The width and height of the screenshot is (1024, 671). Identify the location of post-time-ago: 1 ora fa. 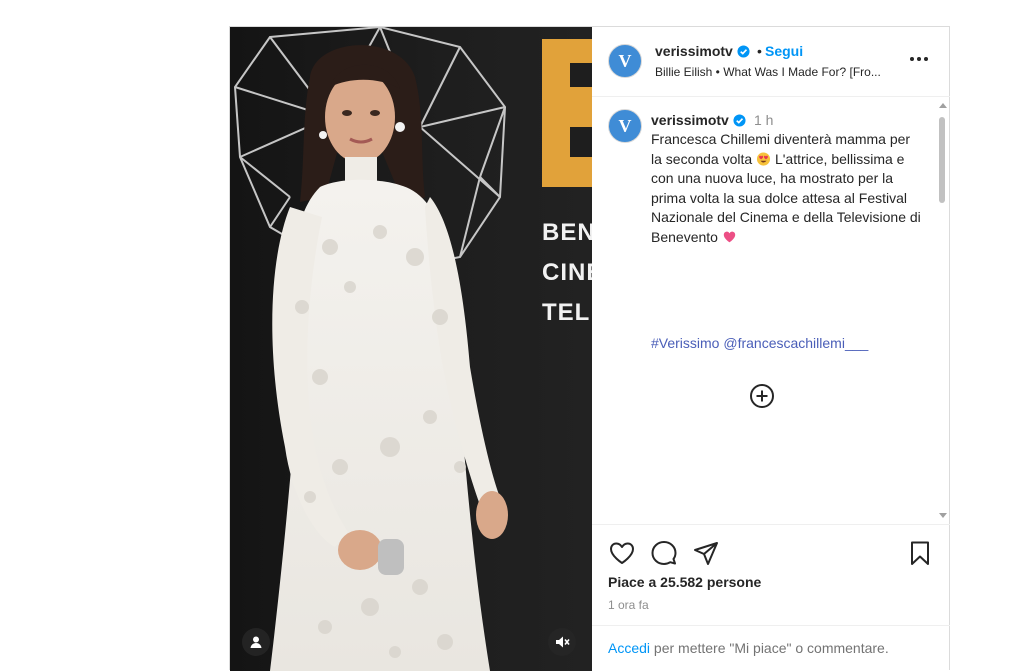
(628, 605).